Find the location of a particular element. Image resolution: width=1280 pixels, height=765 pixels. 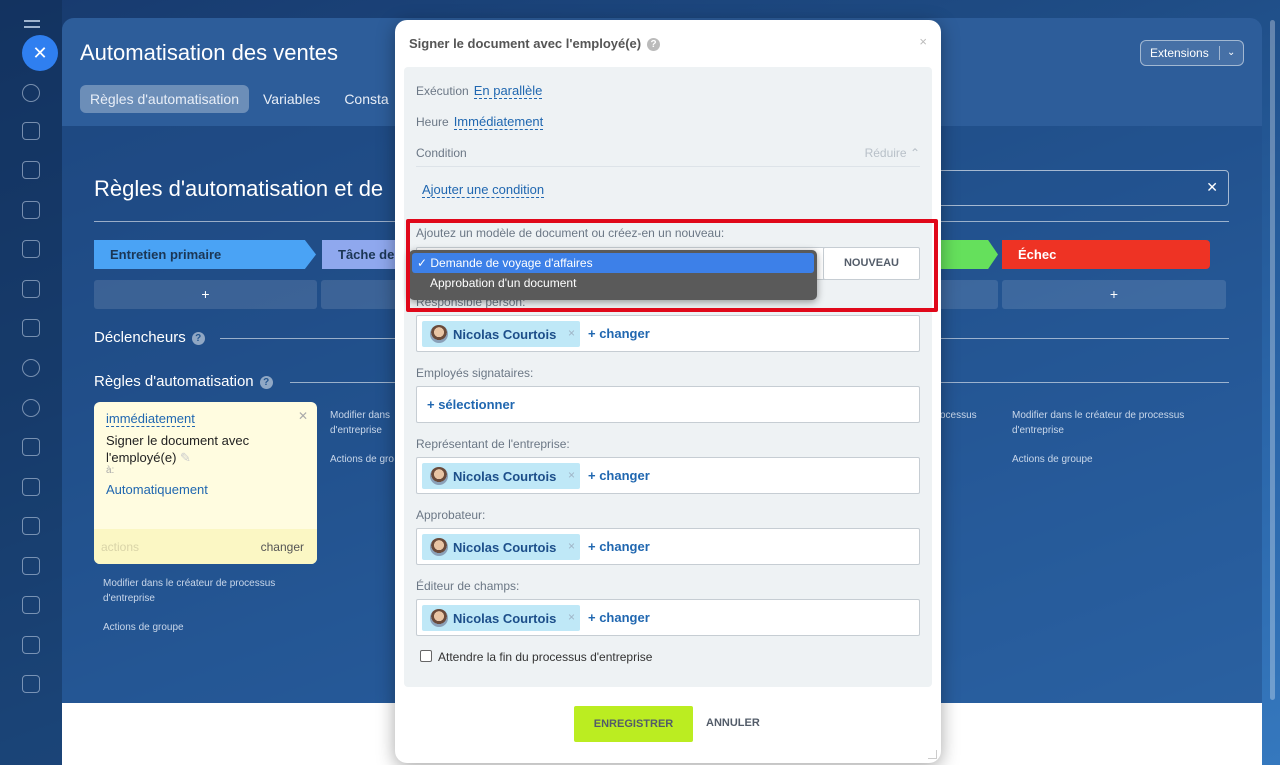

add-condition-link: Ajouter une condition is located at coordinates (483, 190).